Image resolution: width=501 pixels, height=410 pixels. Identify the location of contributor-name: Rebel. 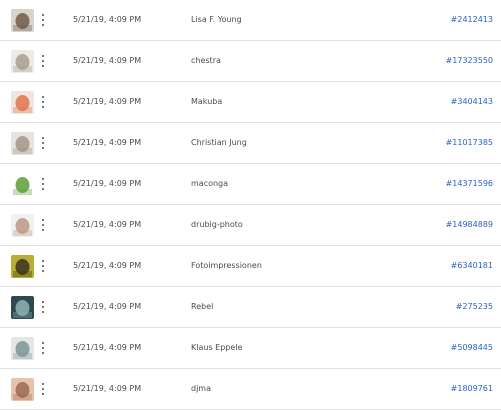
(202, 306).